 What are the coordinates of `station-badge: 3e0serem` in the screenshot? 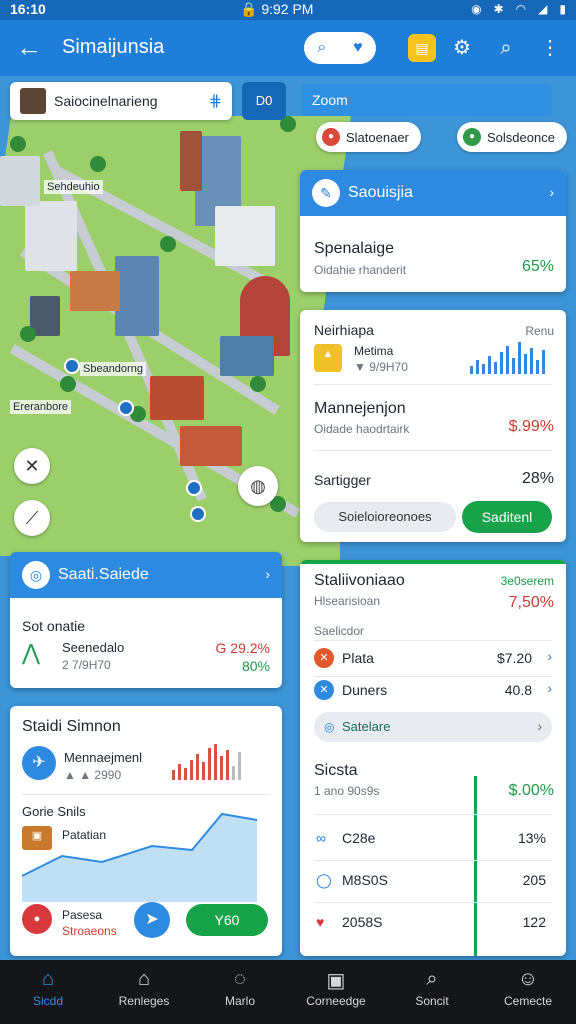 It's located at (527, 581).